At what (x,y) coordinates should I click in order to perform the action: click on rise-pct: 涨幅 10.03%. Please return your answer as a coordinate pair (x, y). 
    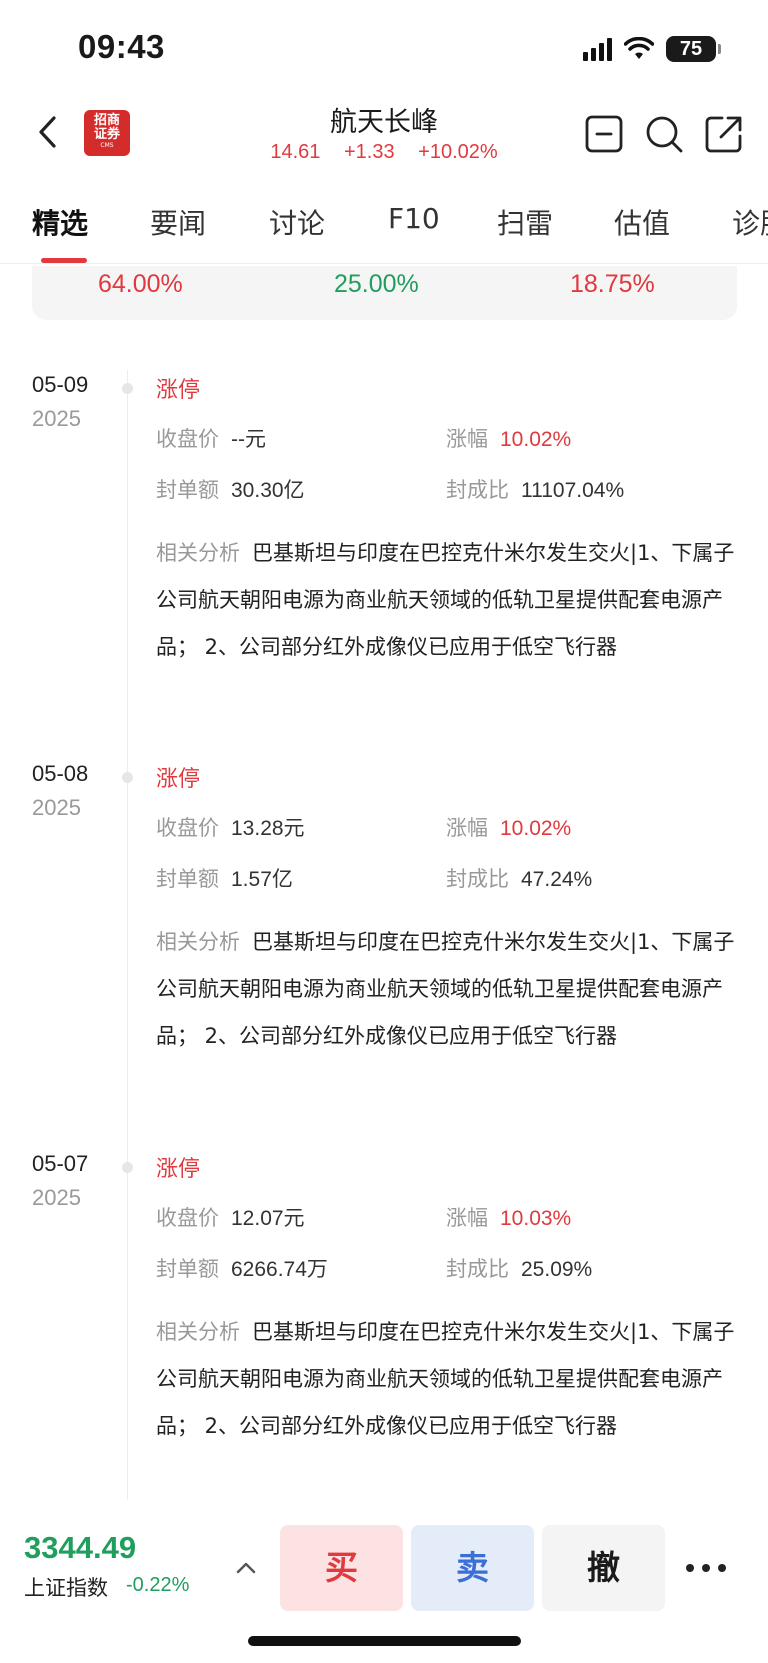
    Looking at the image, I should click on (509, 1218).